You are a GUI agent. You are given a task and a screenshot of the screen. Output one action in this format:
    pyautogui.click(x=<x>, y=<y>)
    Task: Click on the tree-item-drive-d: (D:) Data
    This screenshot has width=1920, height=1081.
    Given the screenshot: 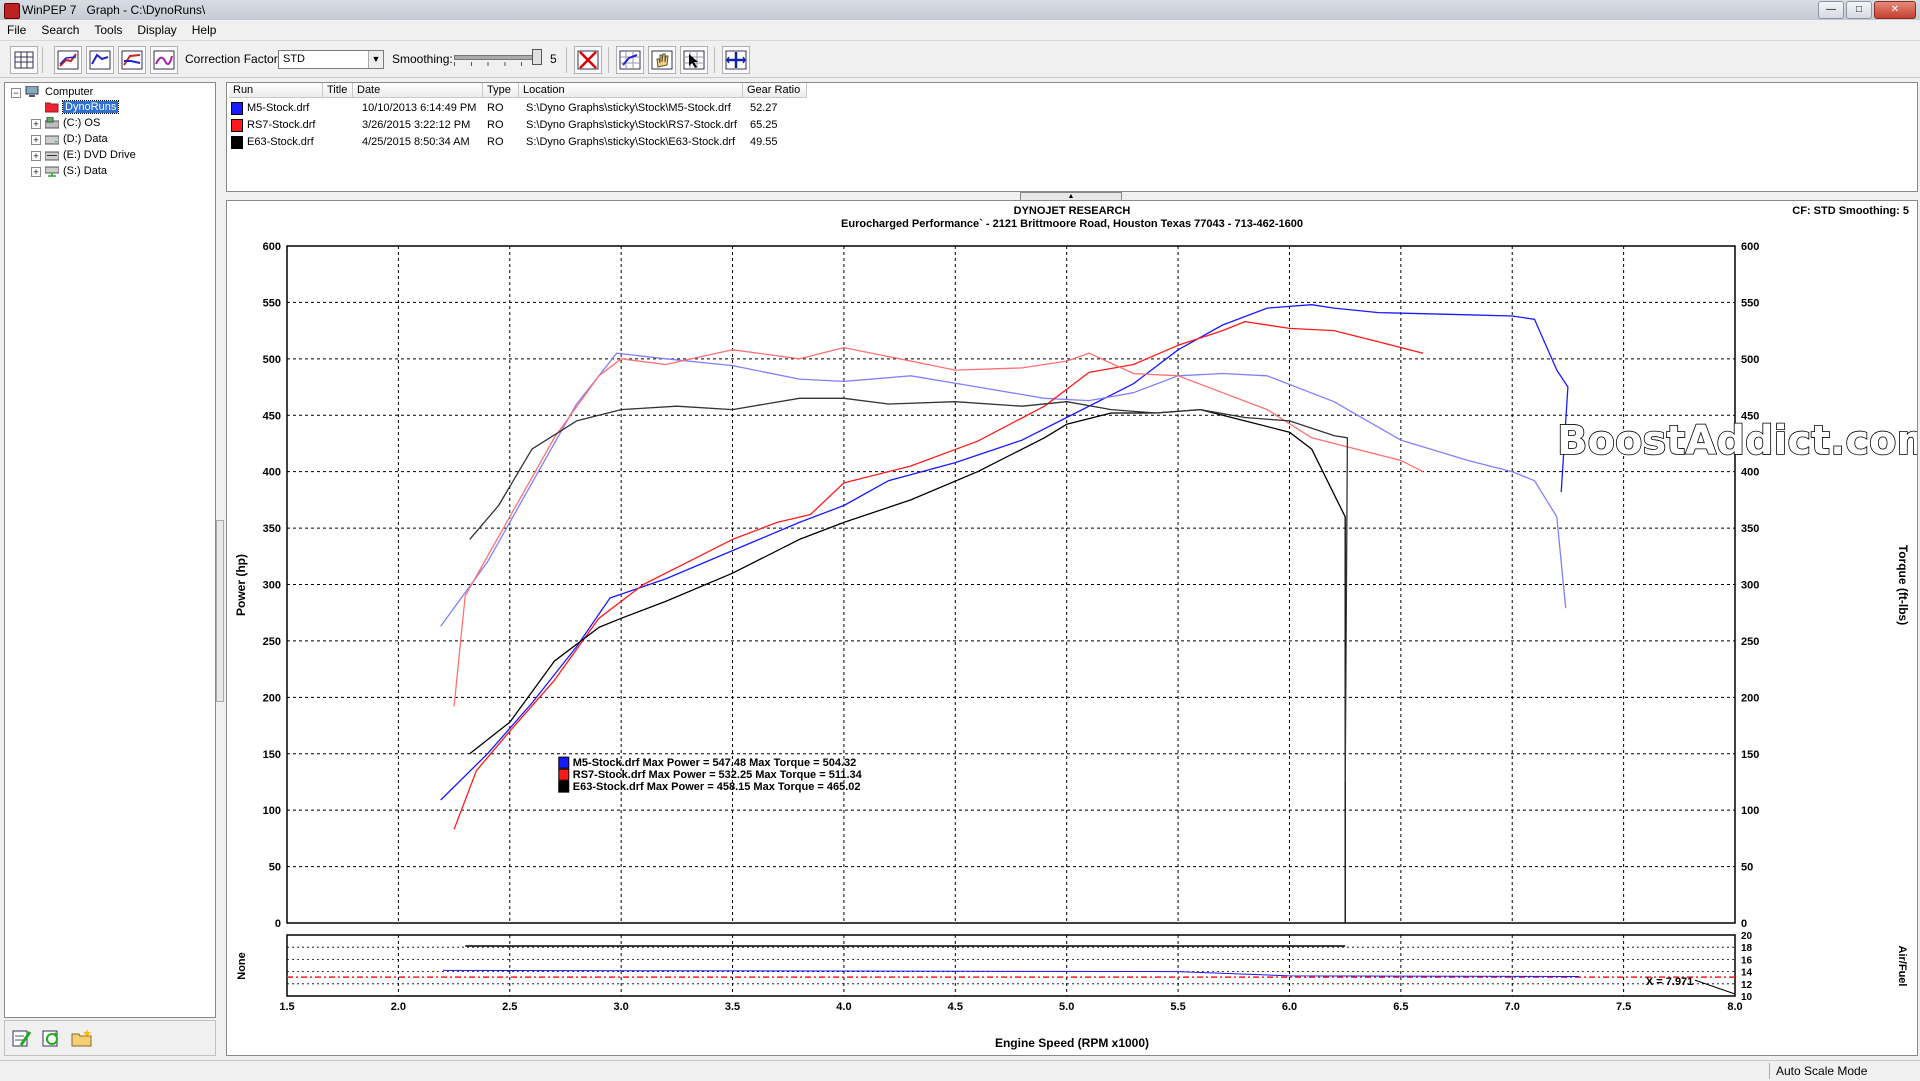 What is the action you would take?
    pyautogui.click(x=85, y=139)
    